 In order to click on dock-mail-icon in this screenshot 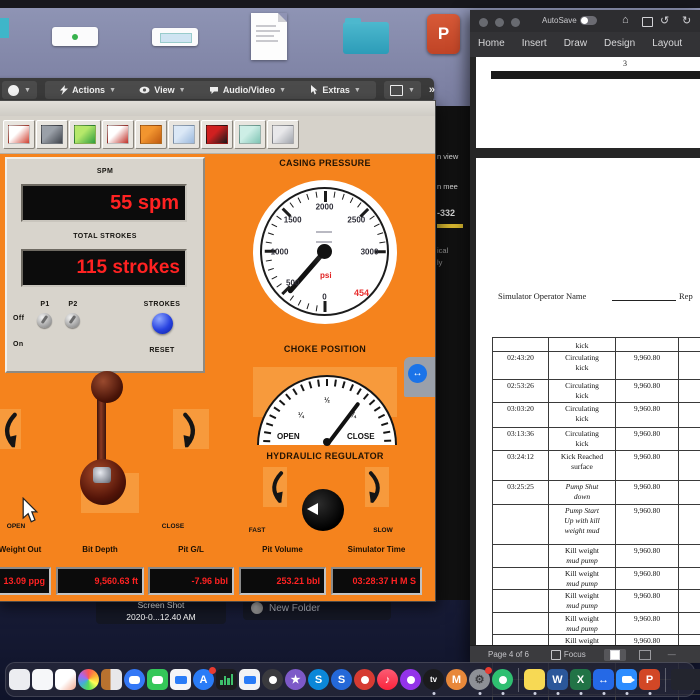, I will do `click(180, 679)`.